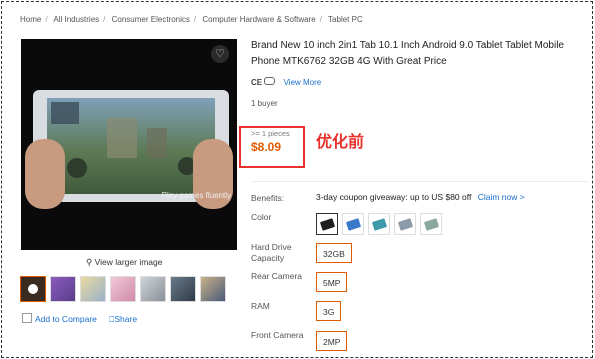 Image resolution: width=595 pixels, height=359 pixels. I want to click on hard-drive-option: 32GB, so click(334, 253).